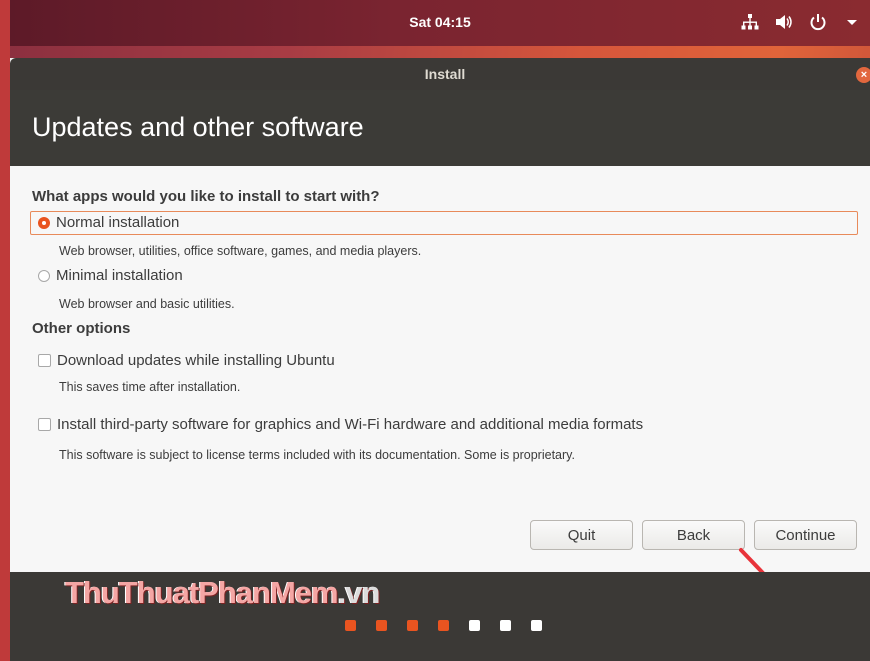  What do you see at coordinates (784, 22) in the screenshot?
I see `volume-icon` at bounding box center [784, 22].